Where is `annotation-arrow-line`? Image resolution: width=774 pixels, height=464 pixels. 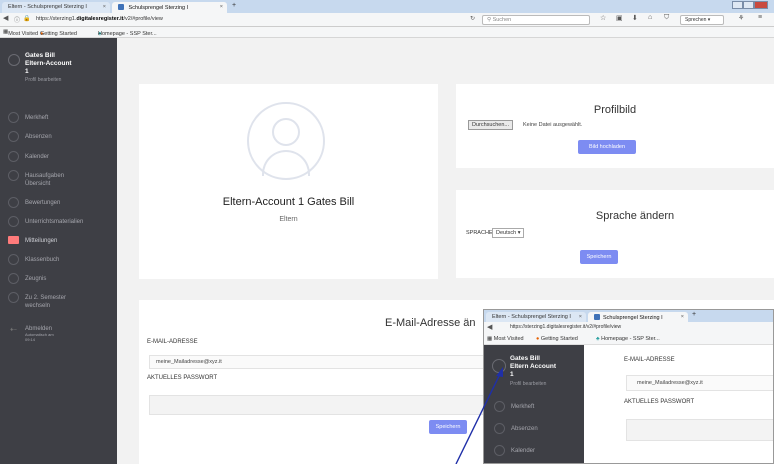
annotation-arrow-line is located at coordinates (478, 417).